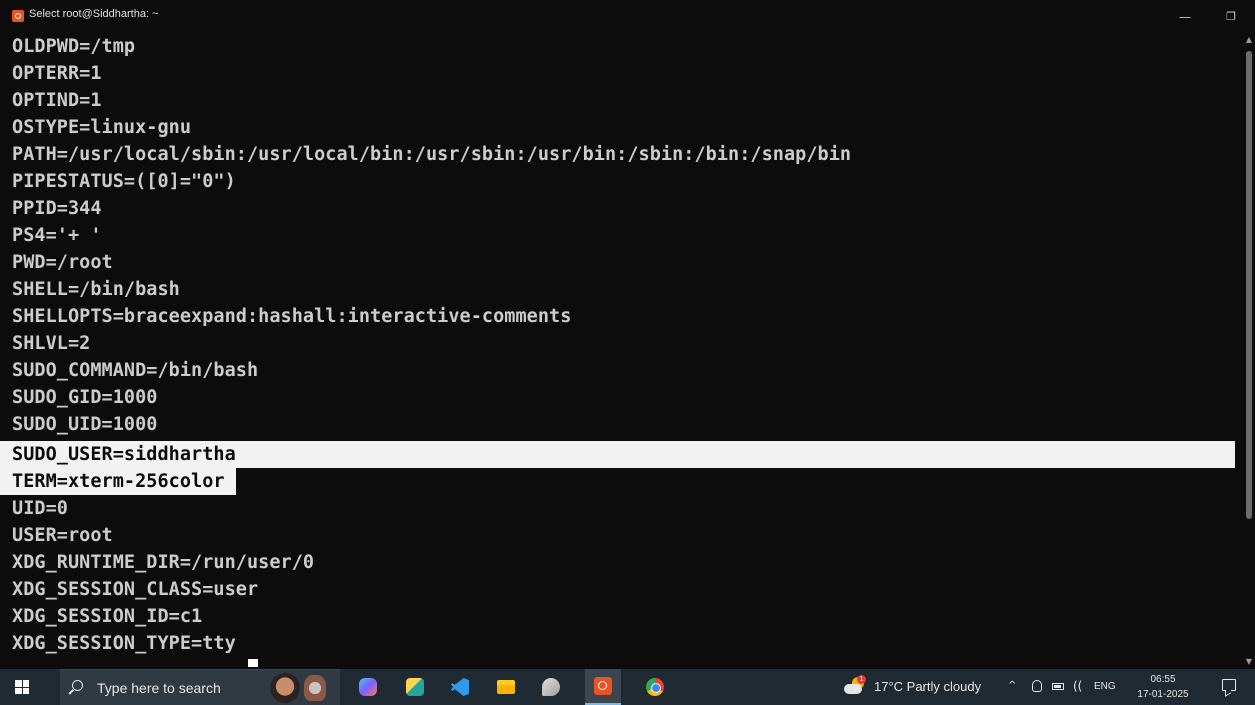  I want to click on vertical-scrollbar: ▲ ▼, so click(1249, 351).